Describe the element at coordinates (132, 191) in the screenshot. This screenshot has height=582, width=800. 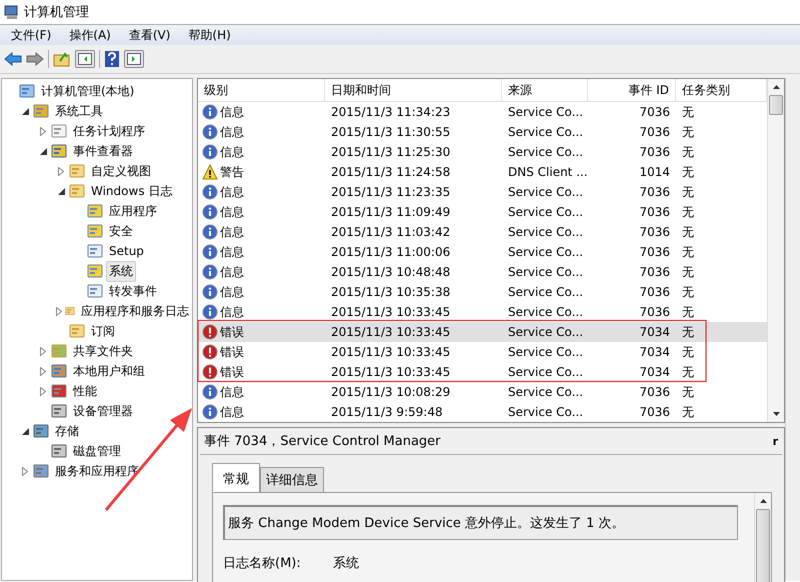
I see `tree-item: Windows 日志` at that location.